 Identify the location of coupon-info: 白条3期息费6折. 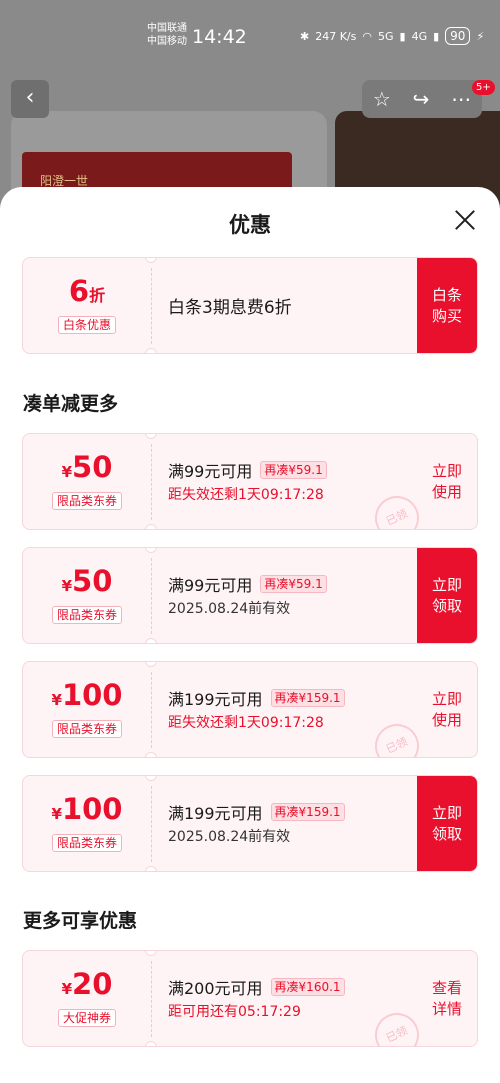
(230, 305).